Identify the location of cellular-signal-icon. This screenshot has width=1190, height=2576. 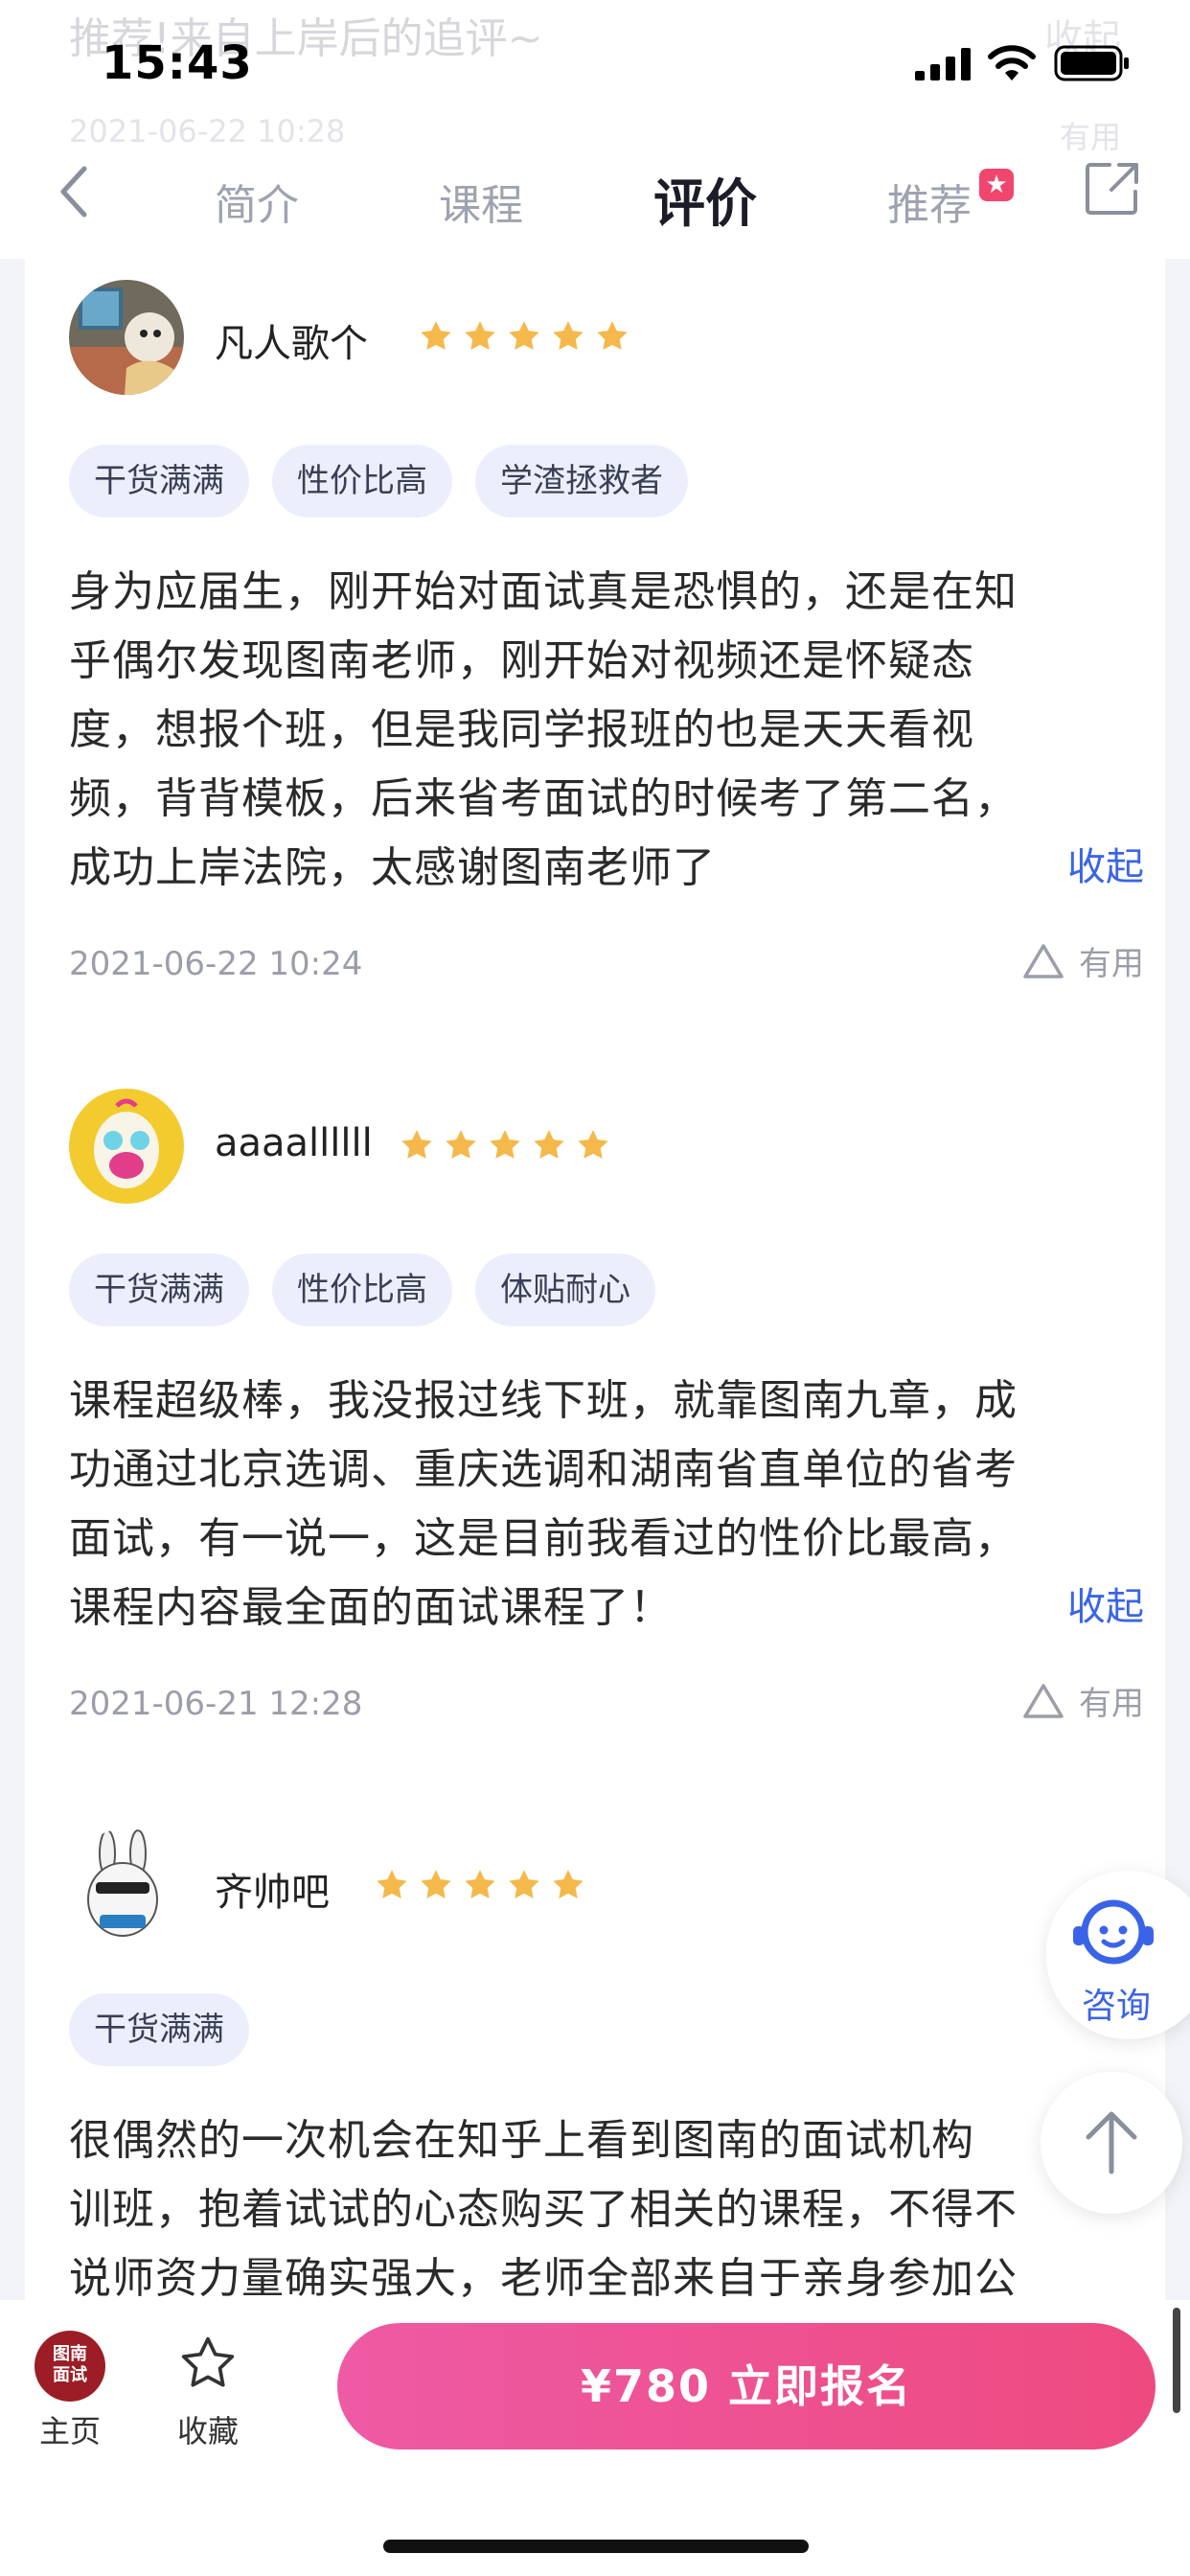
(943, 64).